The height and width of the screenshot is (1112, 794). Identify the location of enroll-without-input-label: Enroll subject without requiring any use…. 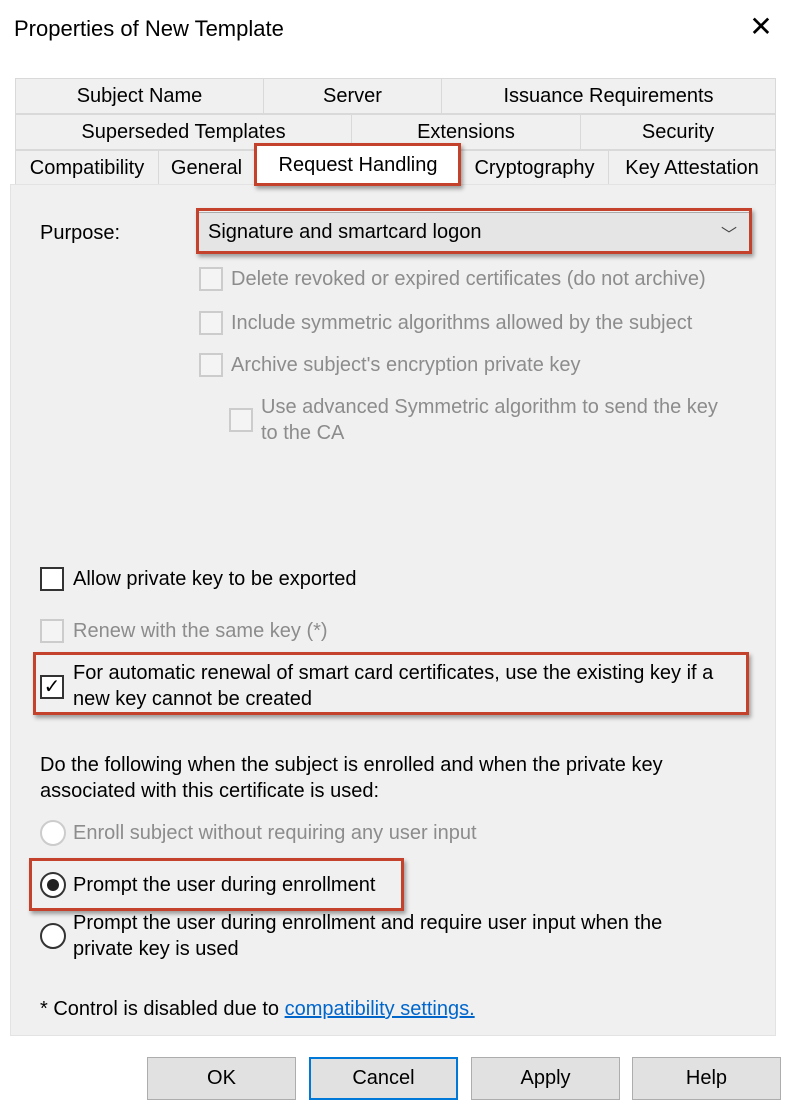
(275, 833).